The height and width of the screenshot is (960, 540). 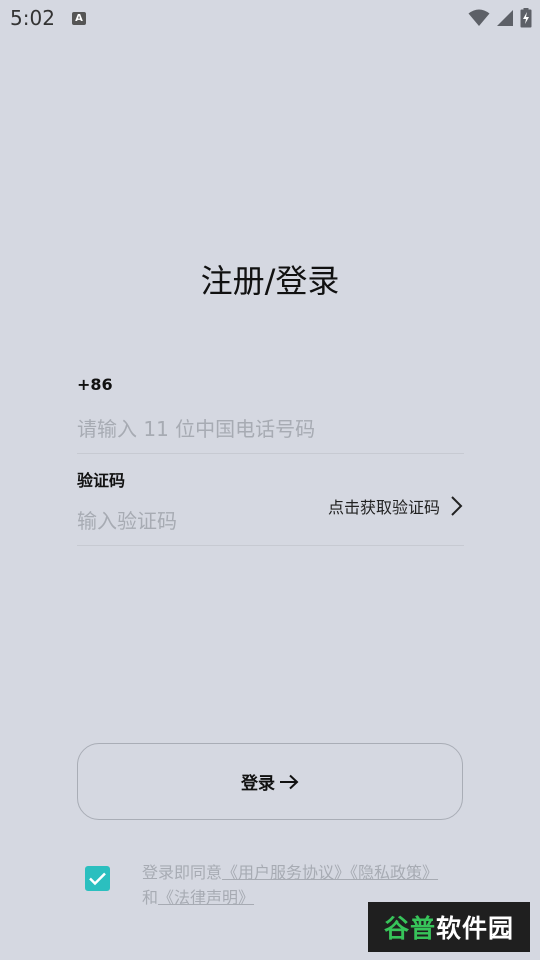 I want to click on wifi-icon, so click(x=479, y=17).